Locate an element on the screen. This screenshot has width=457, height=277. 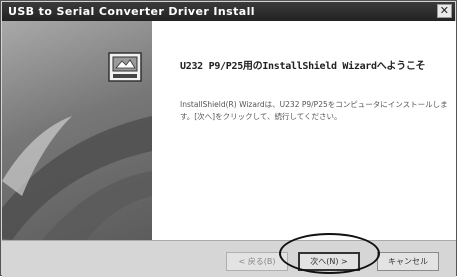
highlight-circle-annotation is located at coordinates (329, 253).